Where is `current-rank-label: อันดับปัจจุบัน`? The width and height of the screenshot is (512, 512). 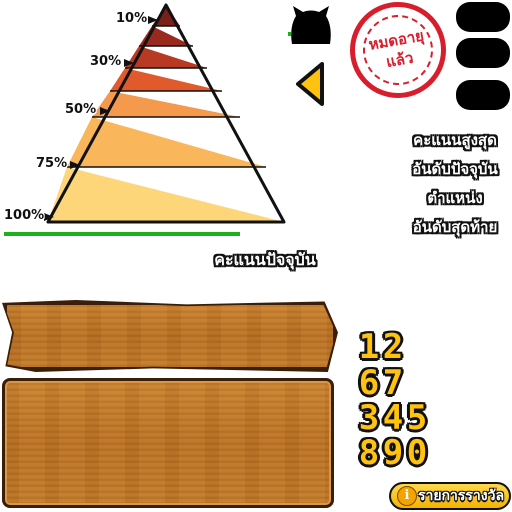 current-rank-label: อันดับปัจจุบัน is located at coordinates (455, 169).